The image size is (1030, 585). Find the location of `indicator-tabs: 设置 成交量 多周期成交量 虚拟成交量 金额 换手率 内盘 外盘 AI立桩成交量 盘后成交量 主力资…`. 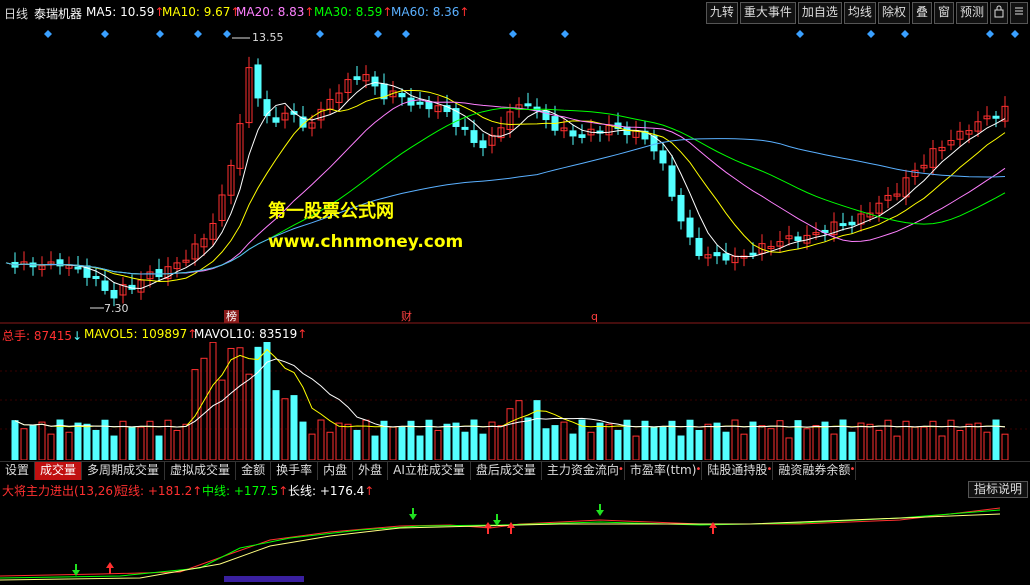

indicator-tabs: 设置 成交量 多周期成交量 虚拟成交量 金额 换手率 内盘 外盘 AI立桩成交量 盘后成交量 主力资… is located at coordinates (515, 470).